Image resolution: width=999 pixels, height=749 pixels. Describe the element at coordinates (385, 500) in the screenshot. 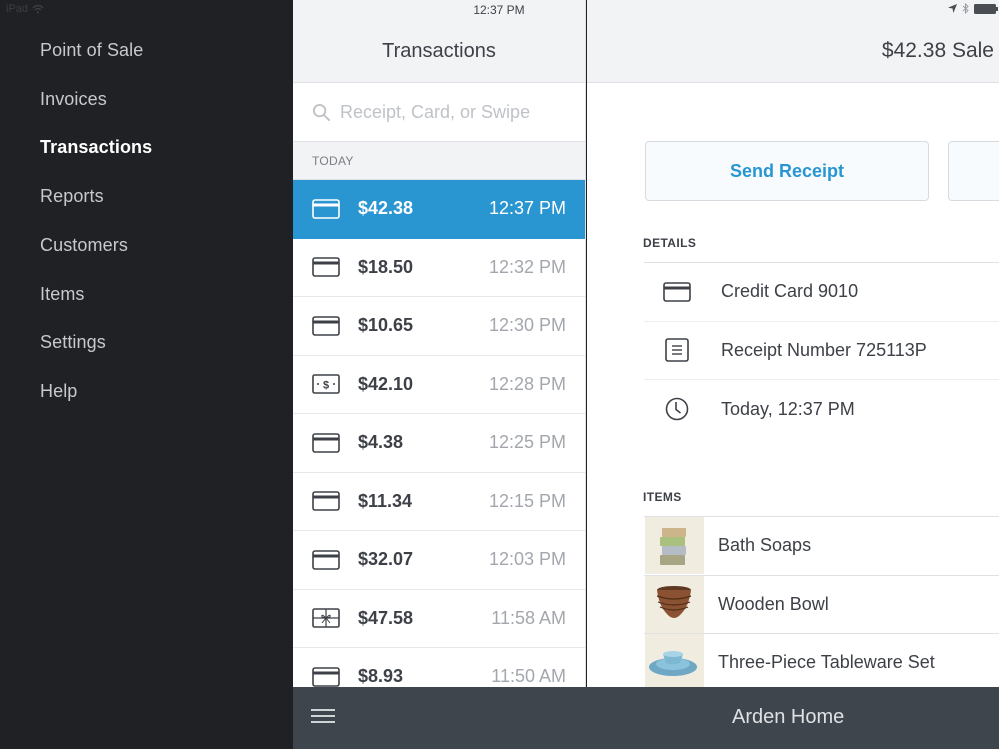

I see `transaction-amount: $11.34` at that location.